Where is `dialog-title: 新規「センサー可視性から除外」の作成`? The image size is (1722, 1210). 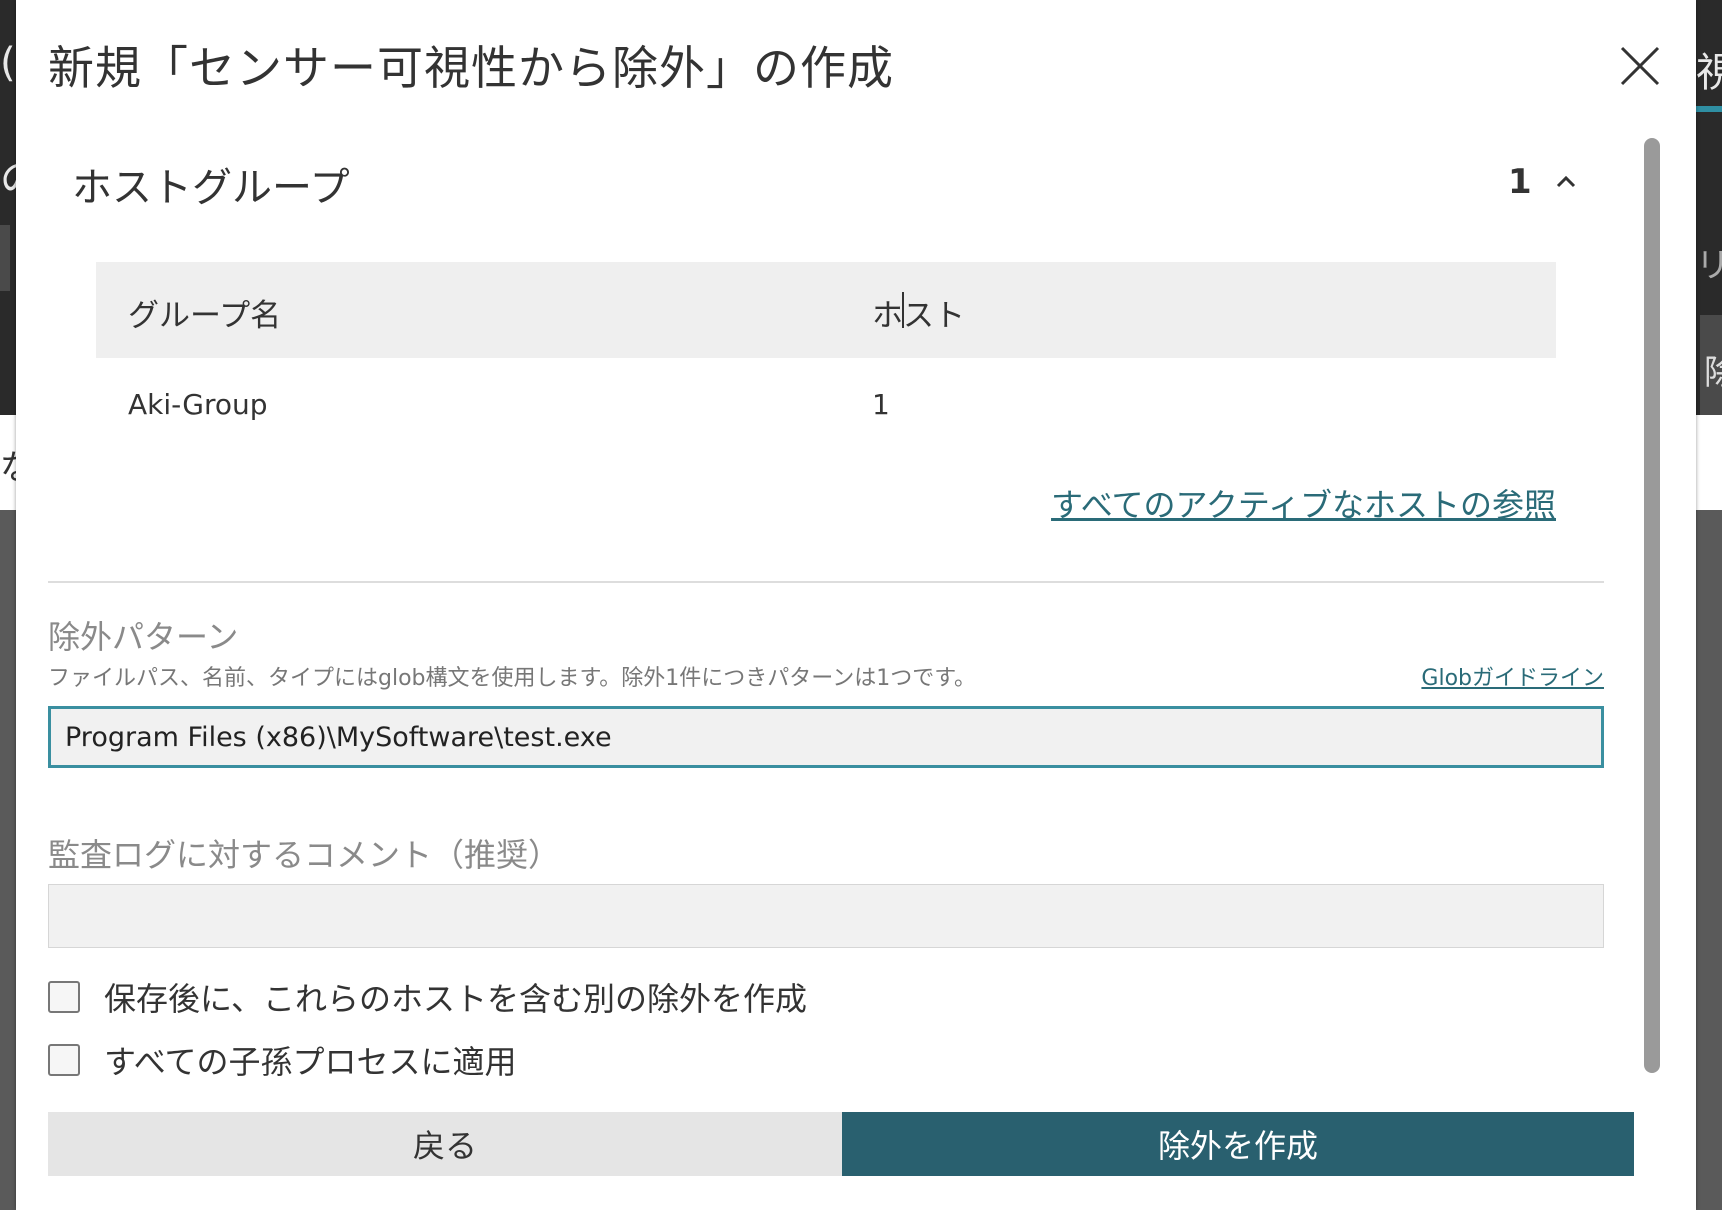
dialog-title: 新規「センサー可視性から除外」の作成 is located at coordinates (471, 68).